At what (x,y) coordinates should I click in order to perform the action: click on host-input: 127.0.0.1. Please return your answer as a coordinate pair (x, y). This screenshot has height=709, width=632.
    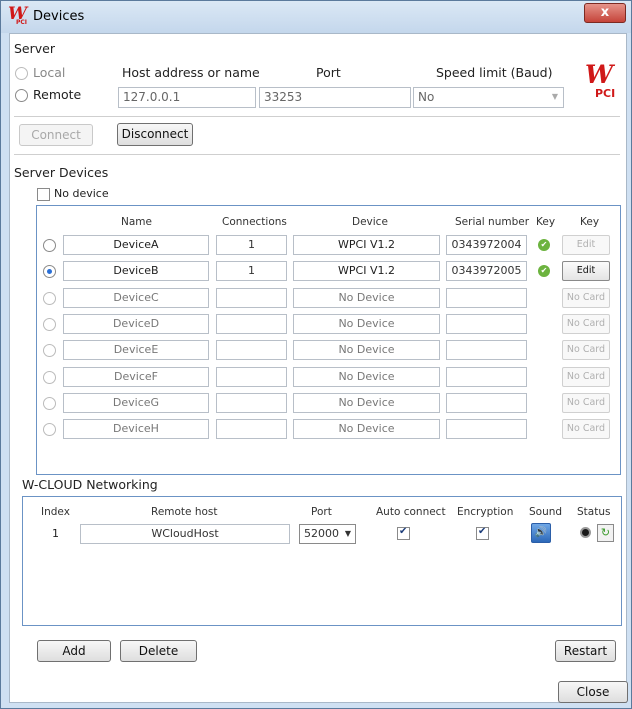
    Looking at the image, I should click on (187, 97).